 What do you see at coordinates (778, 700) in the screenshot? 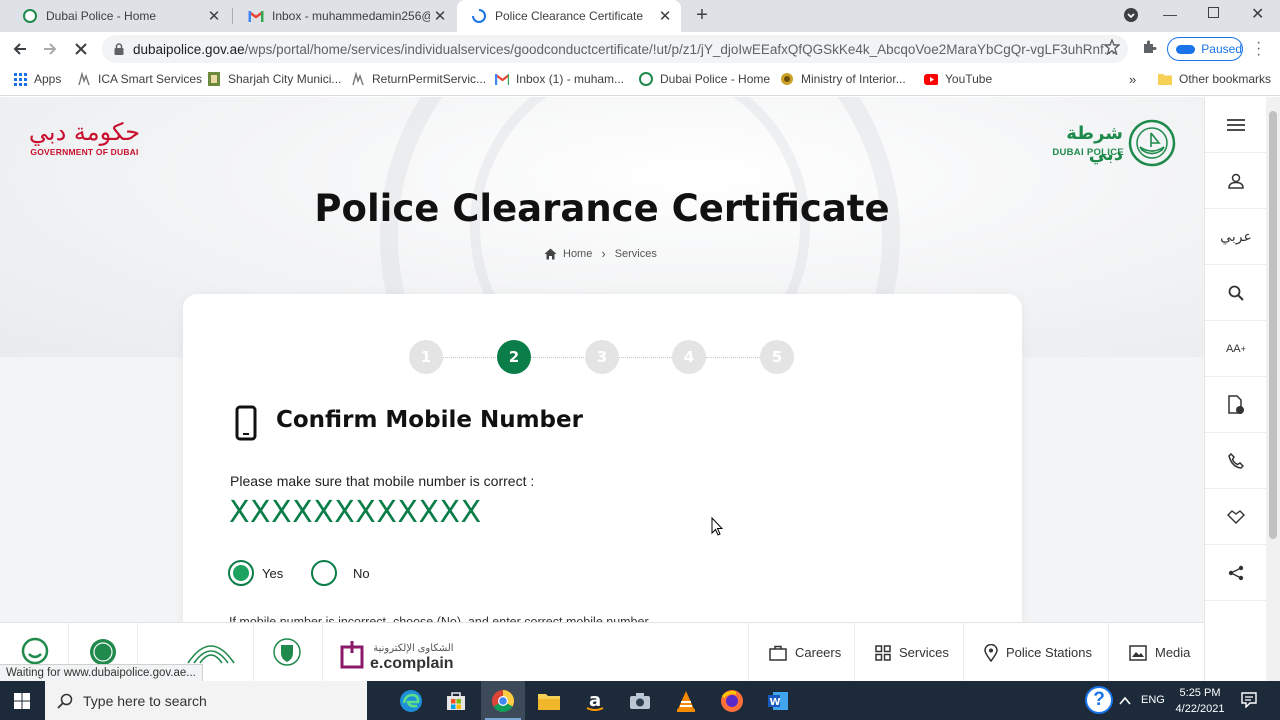
I see `word-icon: W` at bounding box center [778, 700].